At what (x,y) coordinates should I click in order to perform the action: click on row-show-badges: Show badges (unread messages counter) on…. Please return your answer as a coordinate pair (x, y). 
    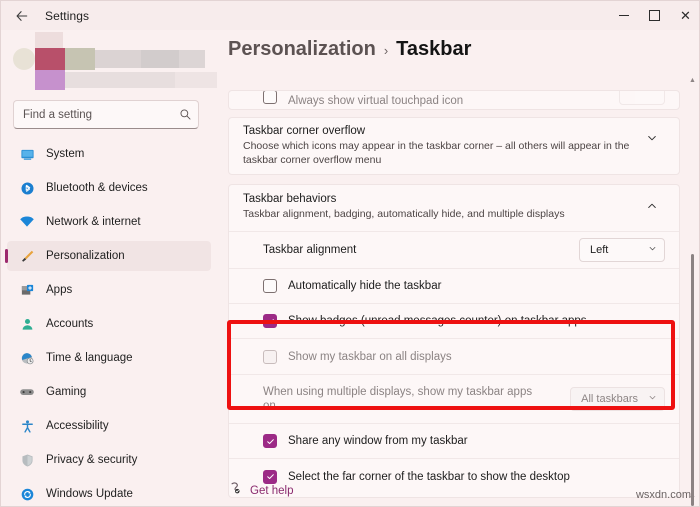
    Looking at the image, I should click on (454, 320).